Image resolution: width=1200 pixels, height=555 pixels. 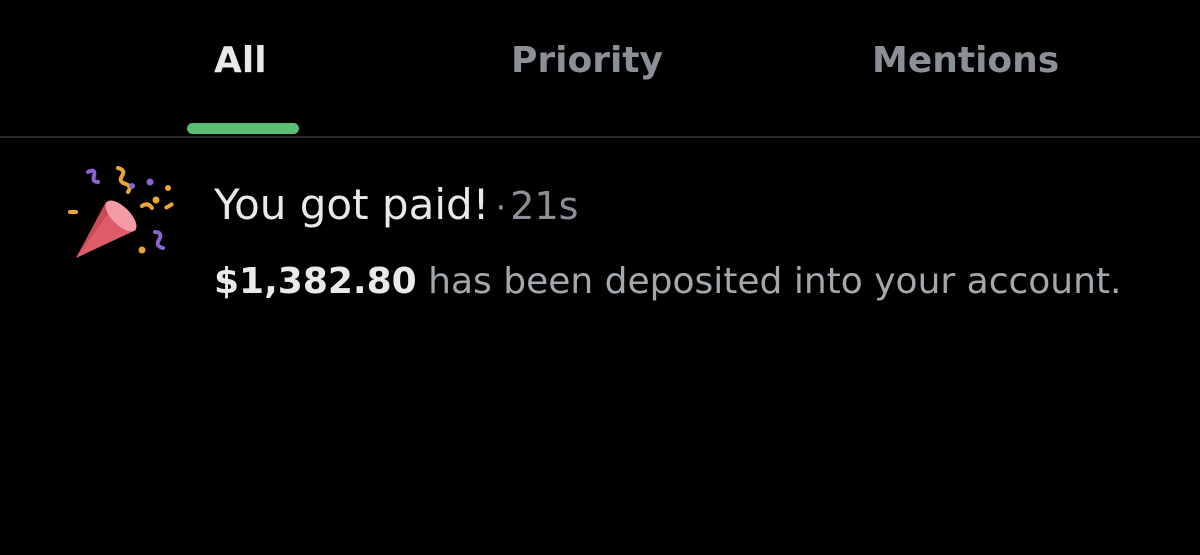 I want to click on tab-priority: Priority, so click(x=587, y=61).